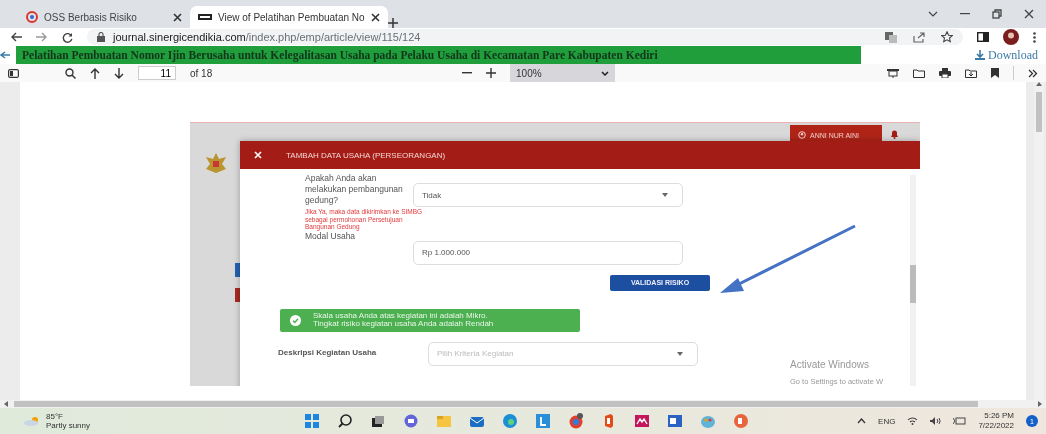 The height and width of the screenshot is (434, 1046). What do you see at coordinates (862, 421) in the screenshot?
I see `chevron-up-icon` at bounding box center [862, 421].